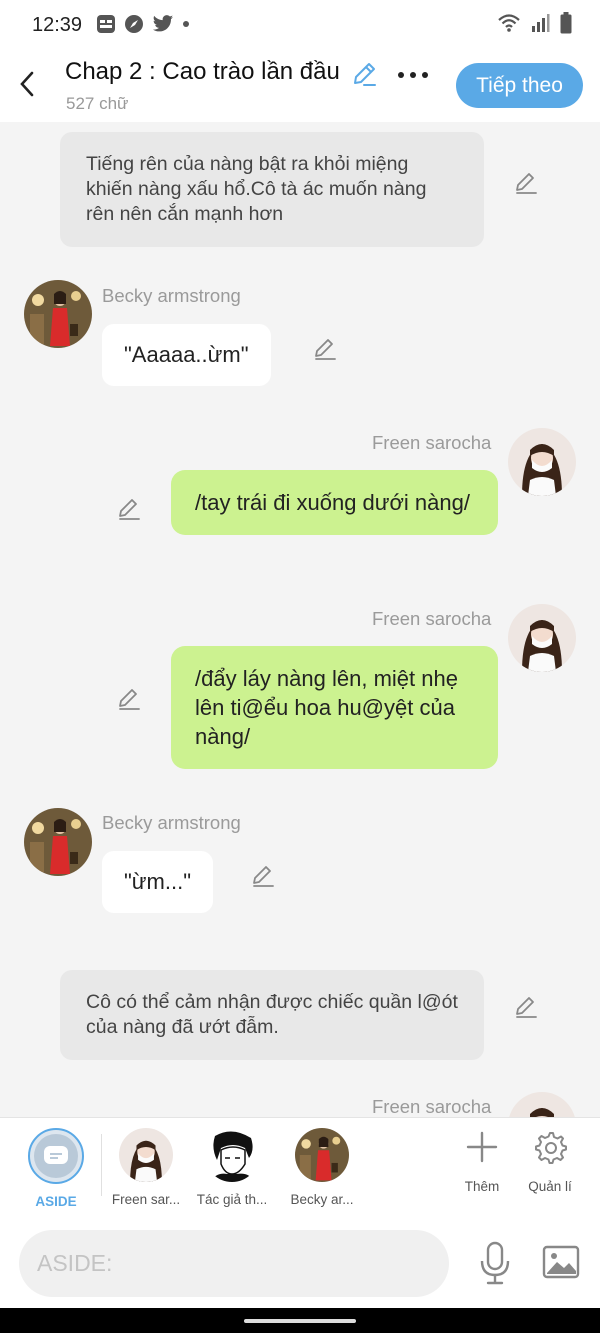 The width and height of the screenshot is (600, 1333). What do you see at coordinates (364, 76) in the screenshot?
I see `edit-title-icon` at bounding box center [364, 76].